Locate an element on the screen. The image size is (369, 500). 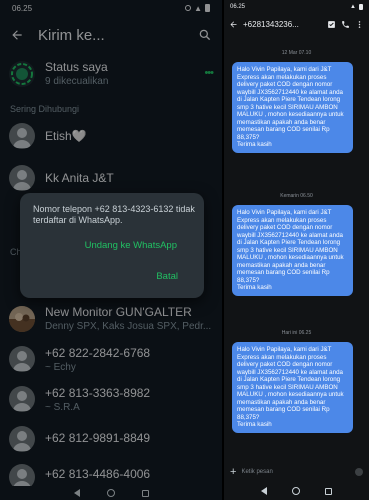
battery-icon is located at coordinates (361, 7).